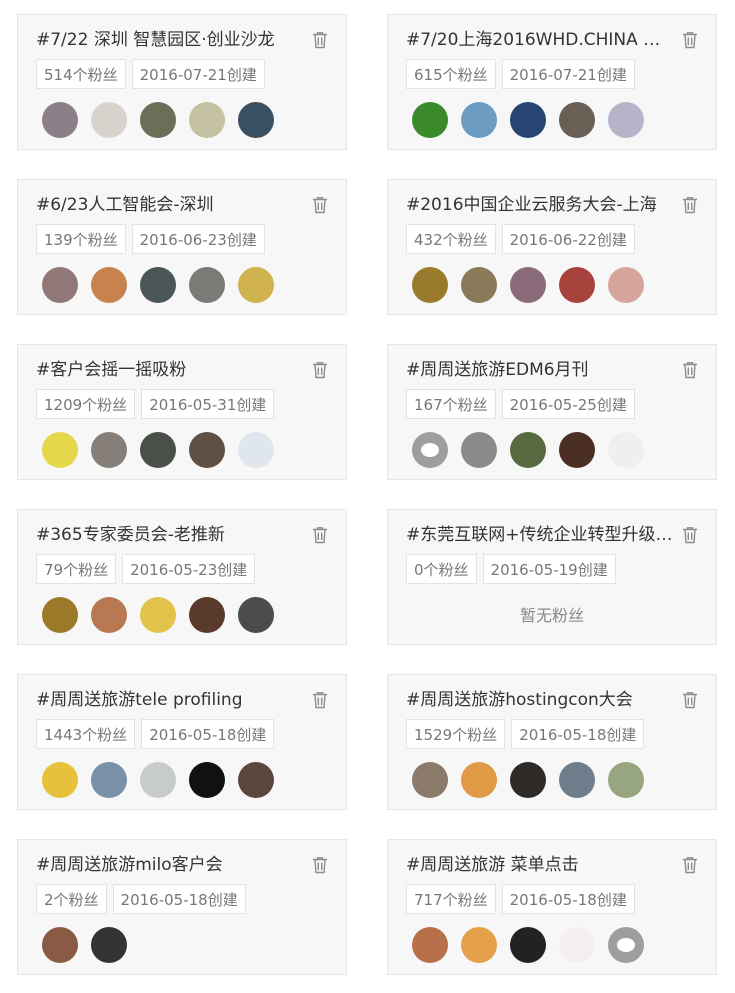 This screenshot has height=993, width=735. Describe the element at coordinates (540, 205) in the screenshot. I see `group-title: #2016中国企业云服务大会-上海` at that location.